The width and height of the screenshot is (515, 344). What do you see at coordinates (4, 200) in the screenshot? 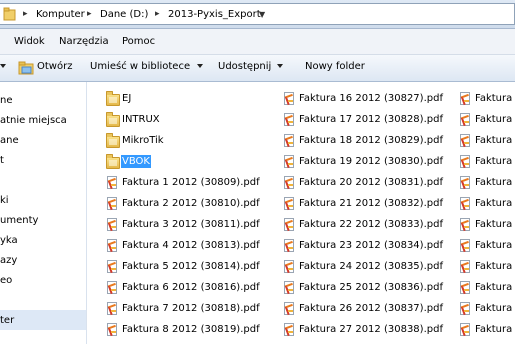
I see `nav-item: ki` at bounding box center [4, 200].